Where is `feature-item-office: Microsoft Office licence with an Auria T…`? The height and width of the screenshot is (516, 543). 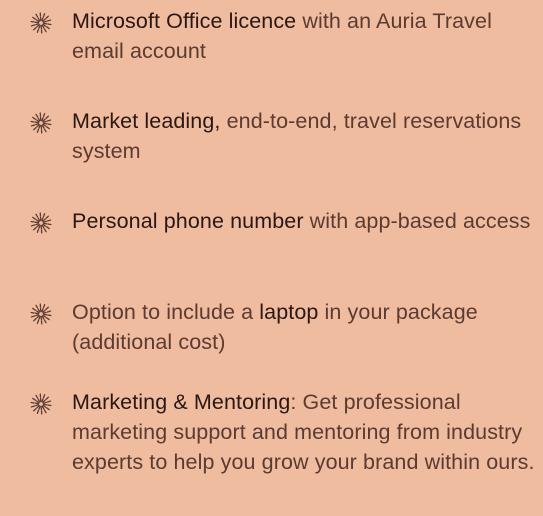
feature-item-office: Microsoft Office licence with an Auria T… is located at coordinates (283, 36).